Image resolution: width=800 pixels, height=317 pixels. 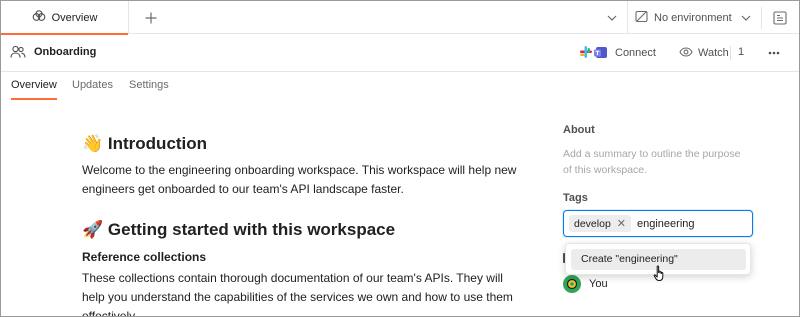 I want to click on eye-icon, so click(x=686, y=53).